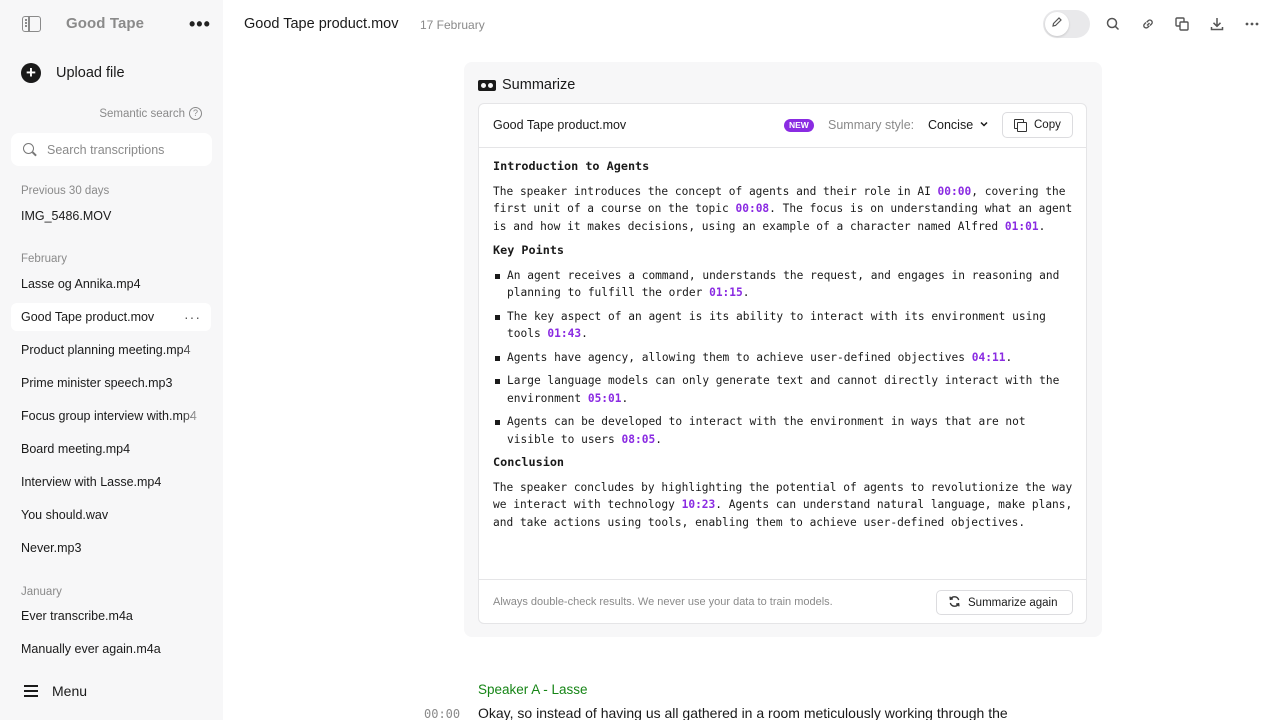  I want to click on page-date: 17 February, so click(452, 25).